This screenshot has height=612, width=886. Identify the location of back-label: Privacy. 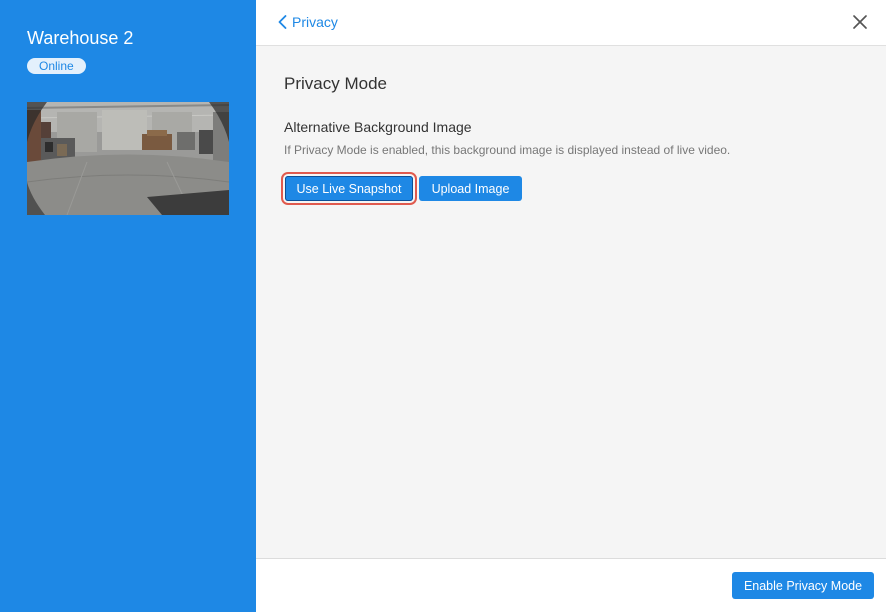
(315, 22).